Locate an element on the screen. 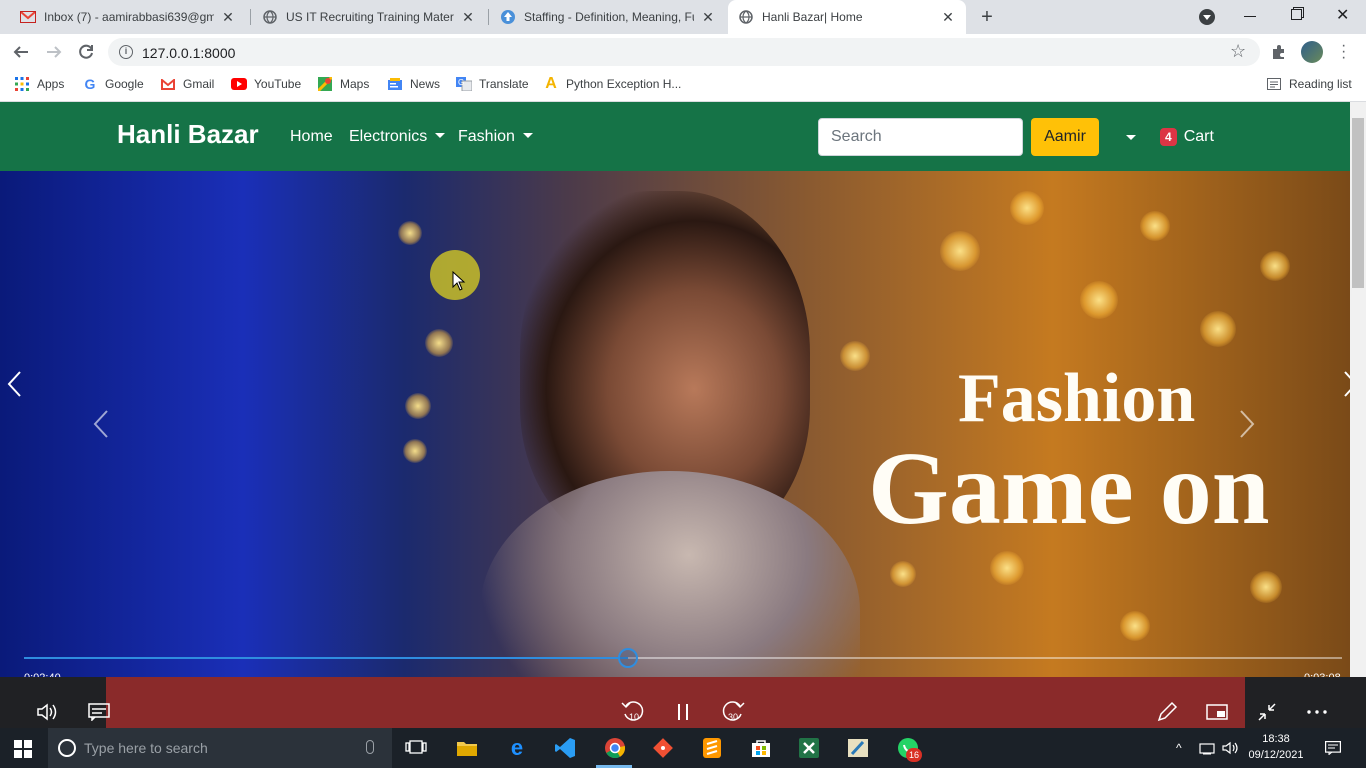  sublime-text-icon is located at coordinates (712, 748).